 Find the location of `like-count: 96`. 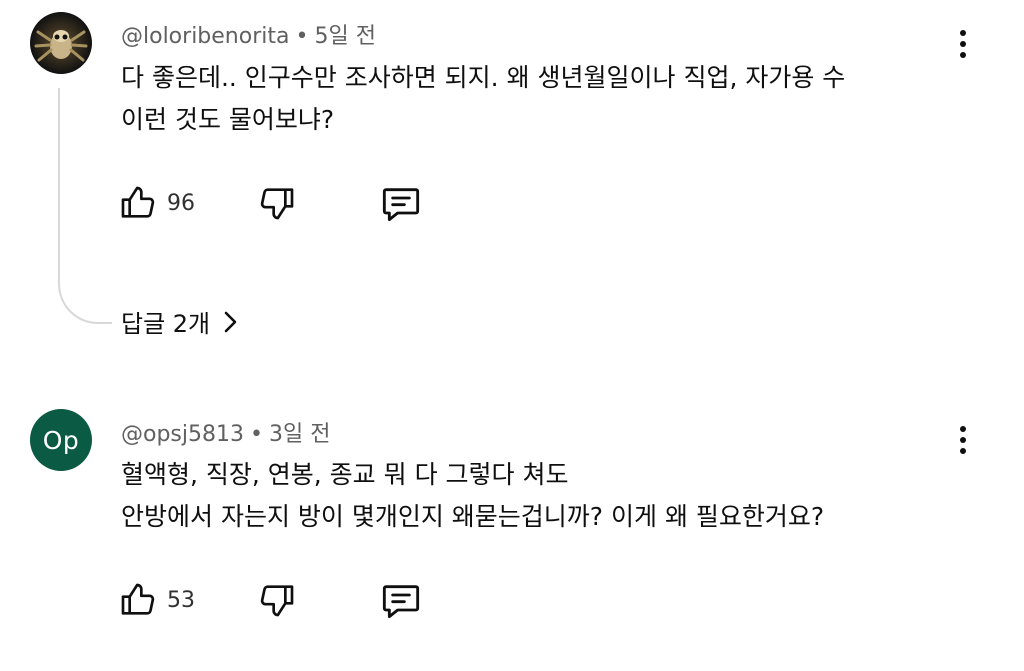

like-count: 96 is located at coordinates (181, 203).